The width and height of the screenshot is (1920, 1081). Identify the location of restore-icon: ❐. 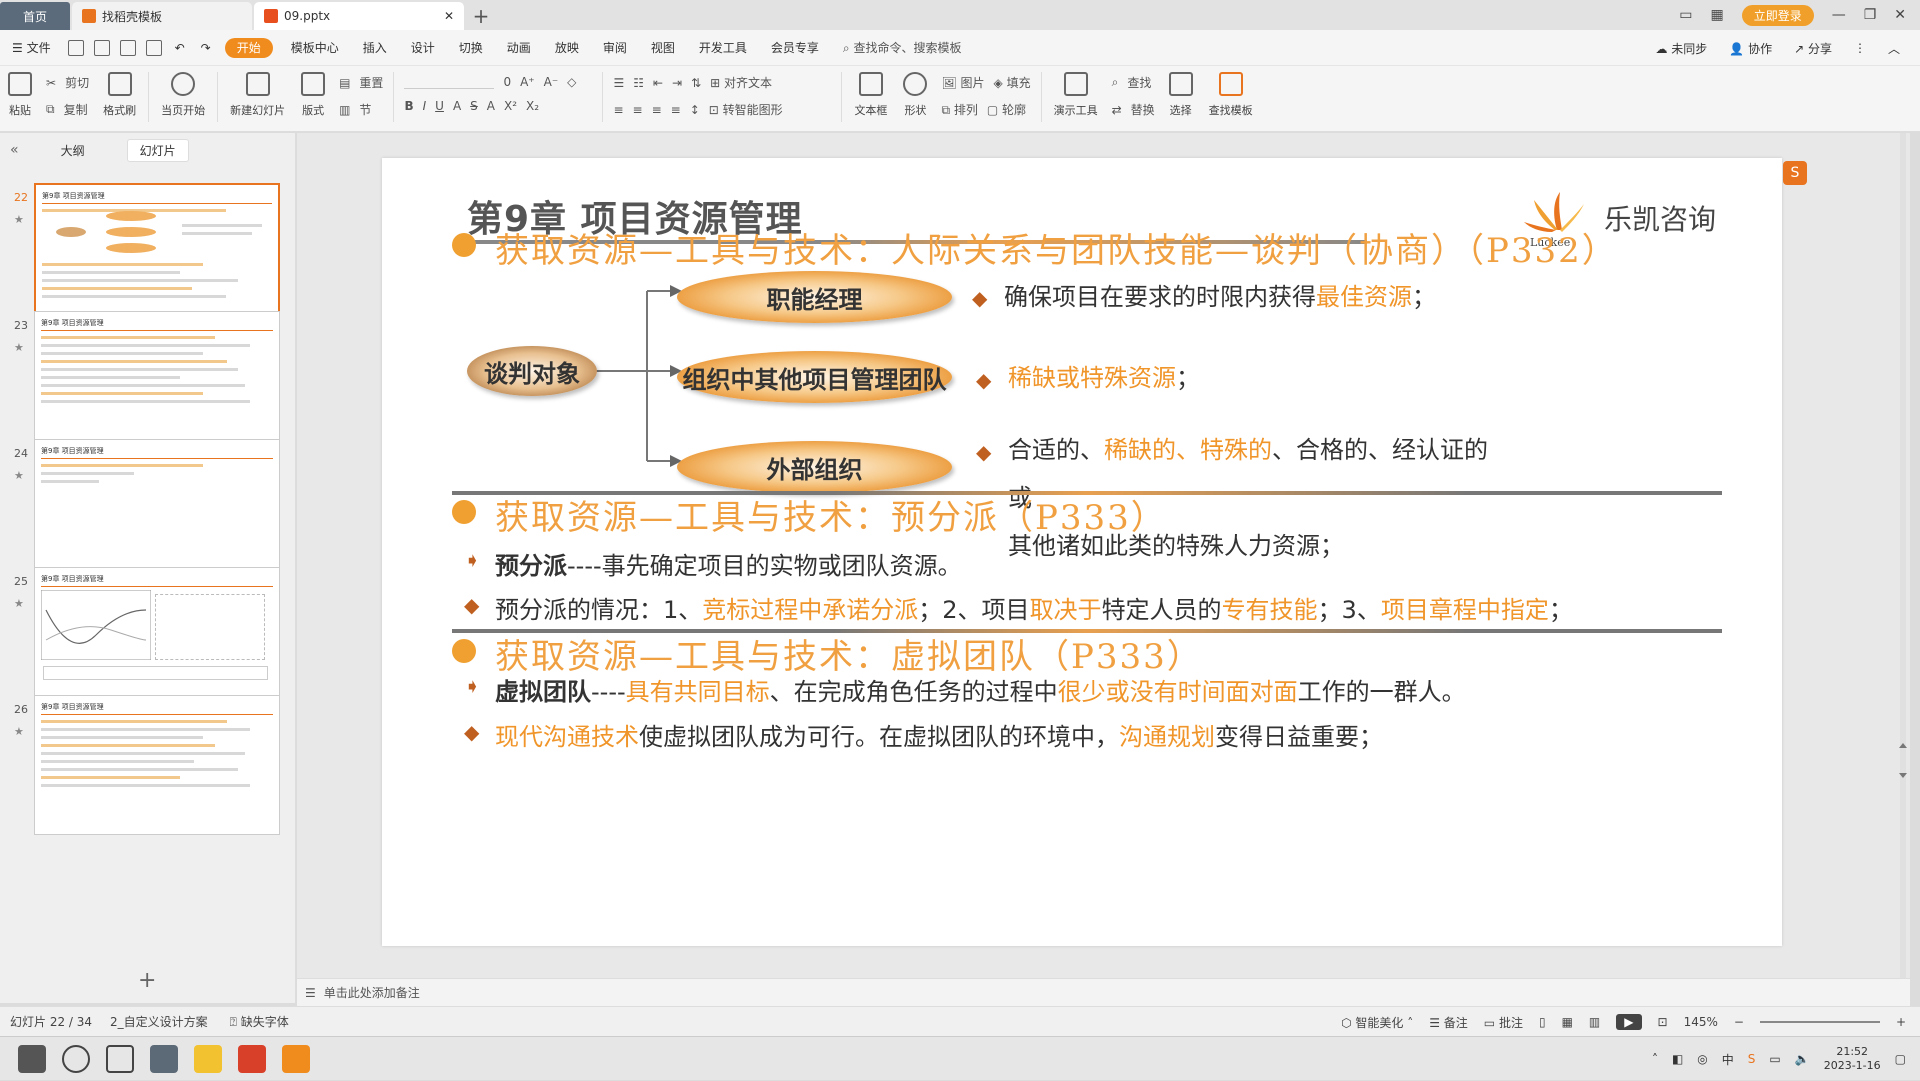
(1870, 15).